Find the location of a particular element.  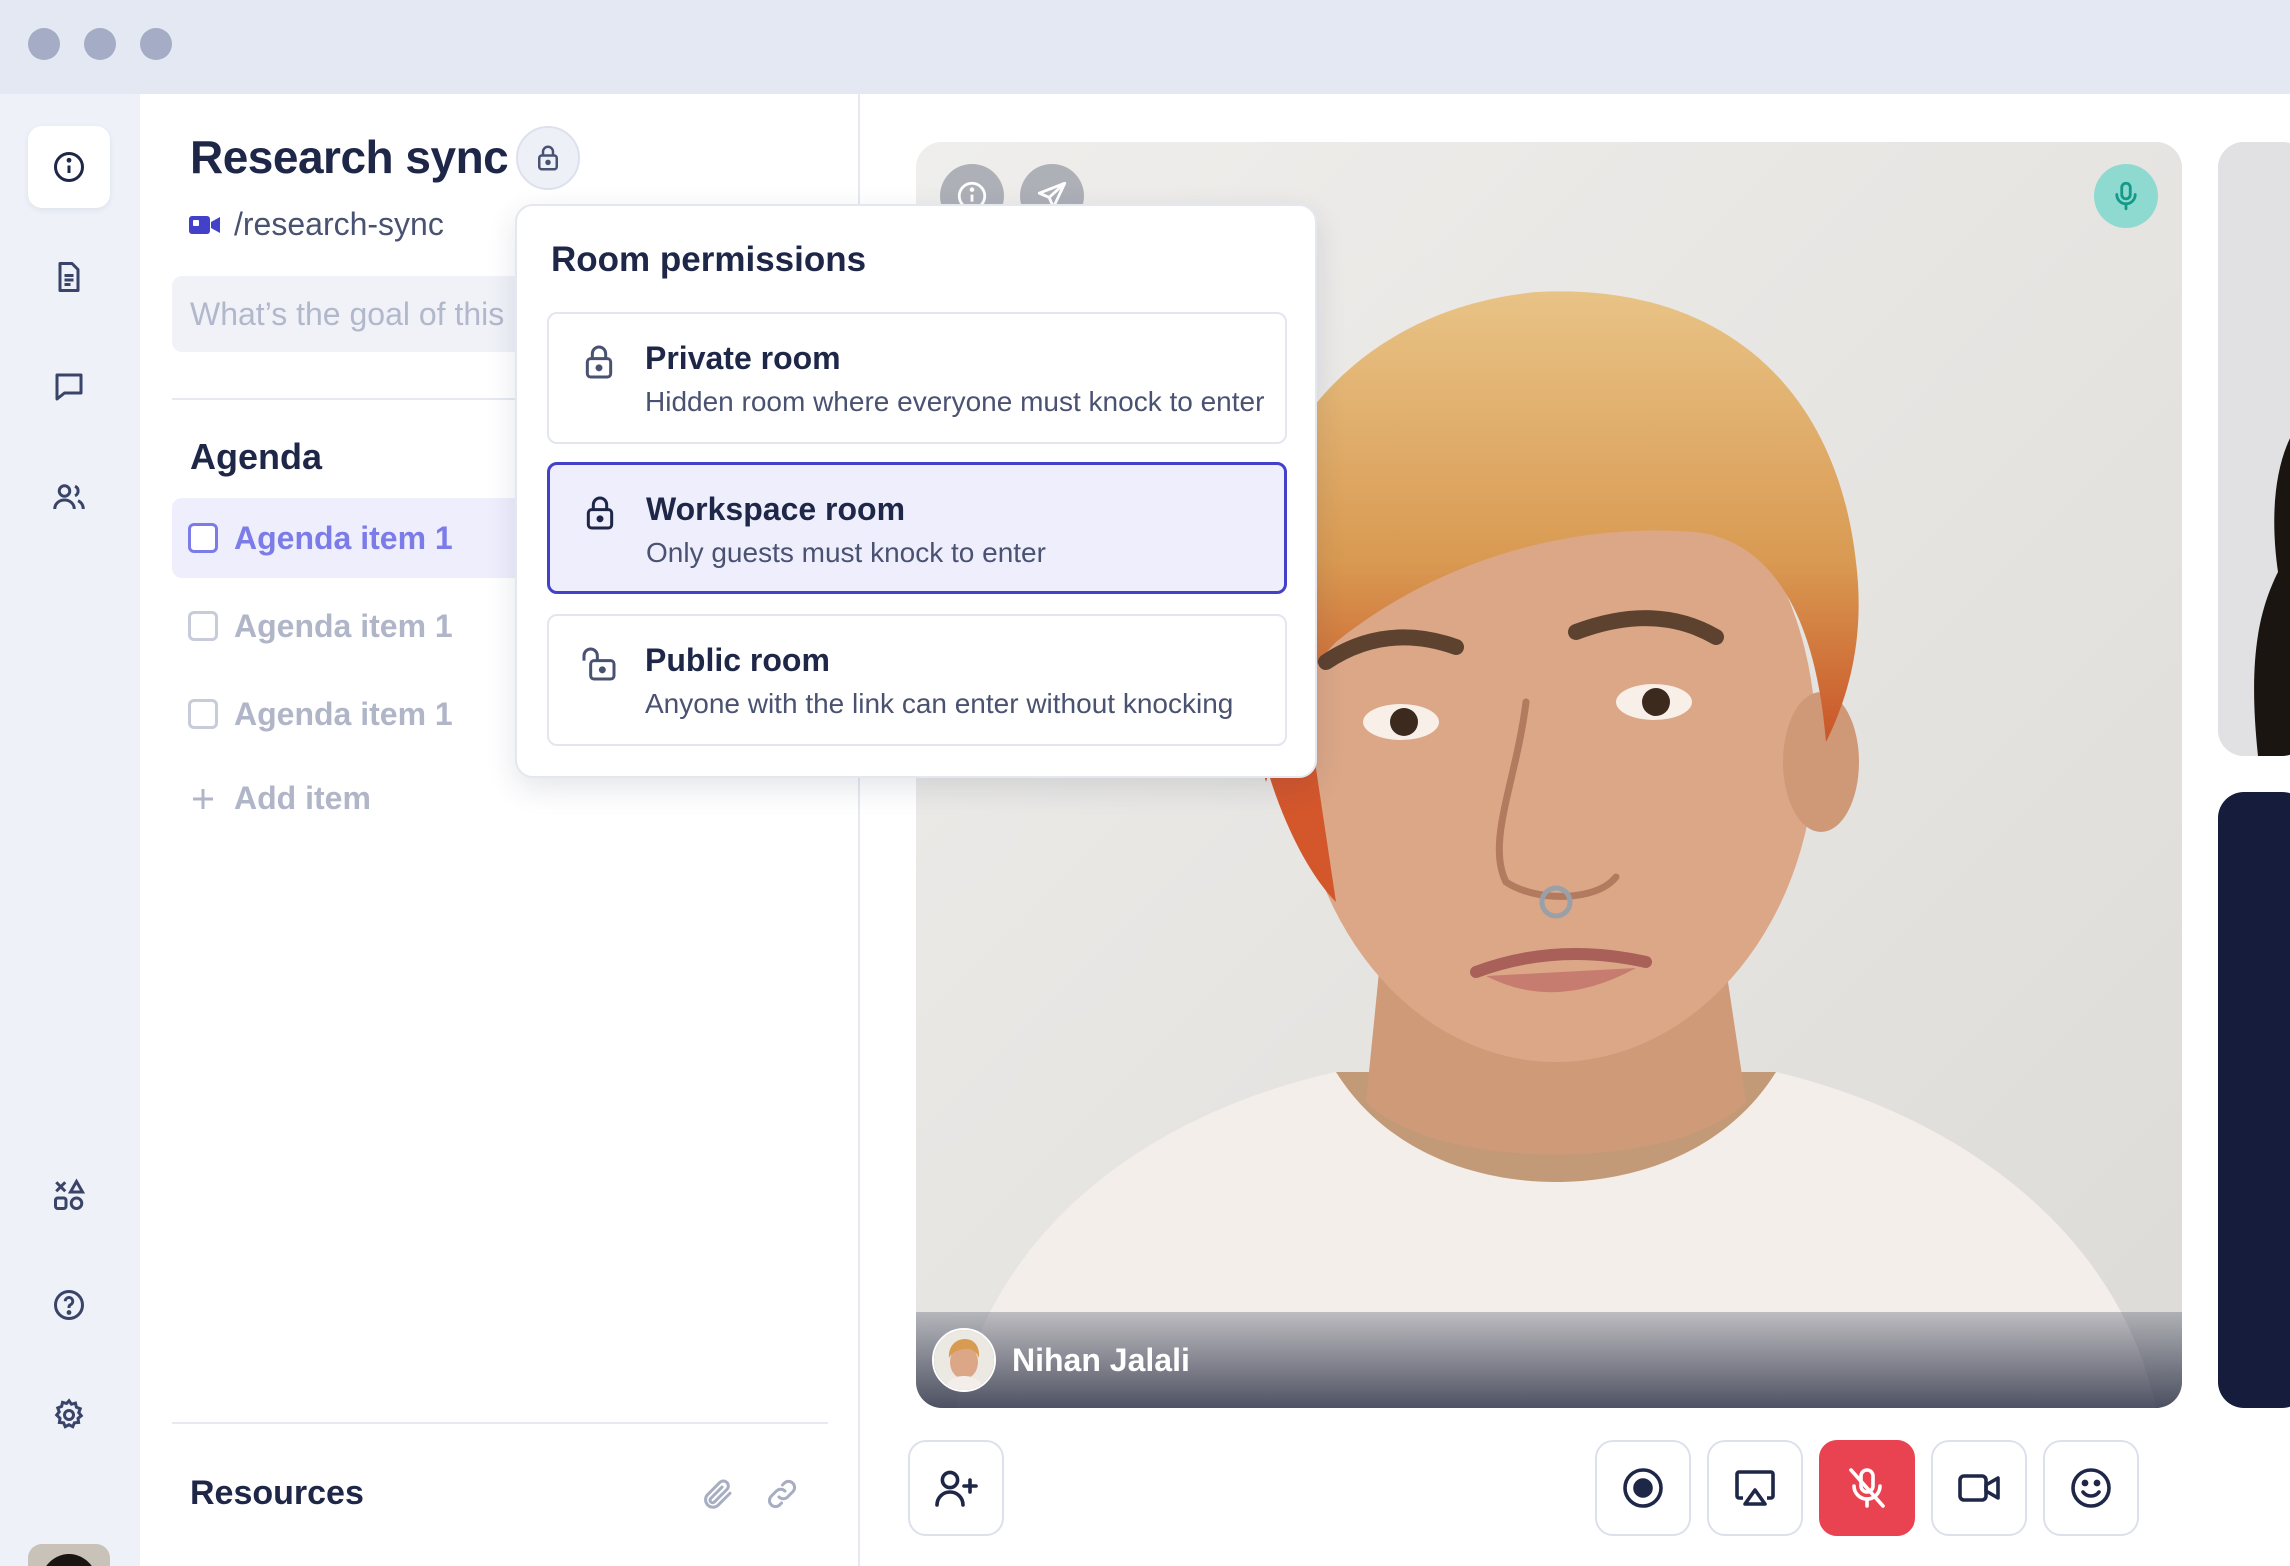

users-icon is located at coordinates (69, 497).